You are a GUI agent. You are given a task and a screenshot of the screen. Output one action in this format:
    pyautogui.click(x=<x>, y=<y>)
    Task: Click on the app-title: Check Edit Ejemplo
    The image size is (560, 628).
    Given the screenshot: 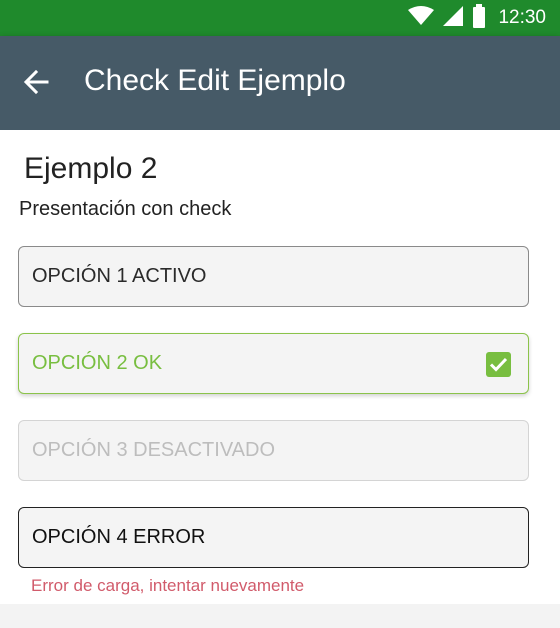 What is the action you would take?
    pyautogui.click(x=215, y=80)
    